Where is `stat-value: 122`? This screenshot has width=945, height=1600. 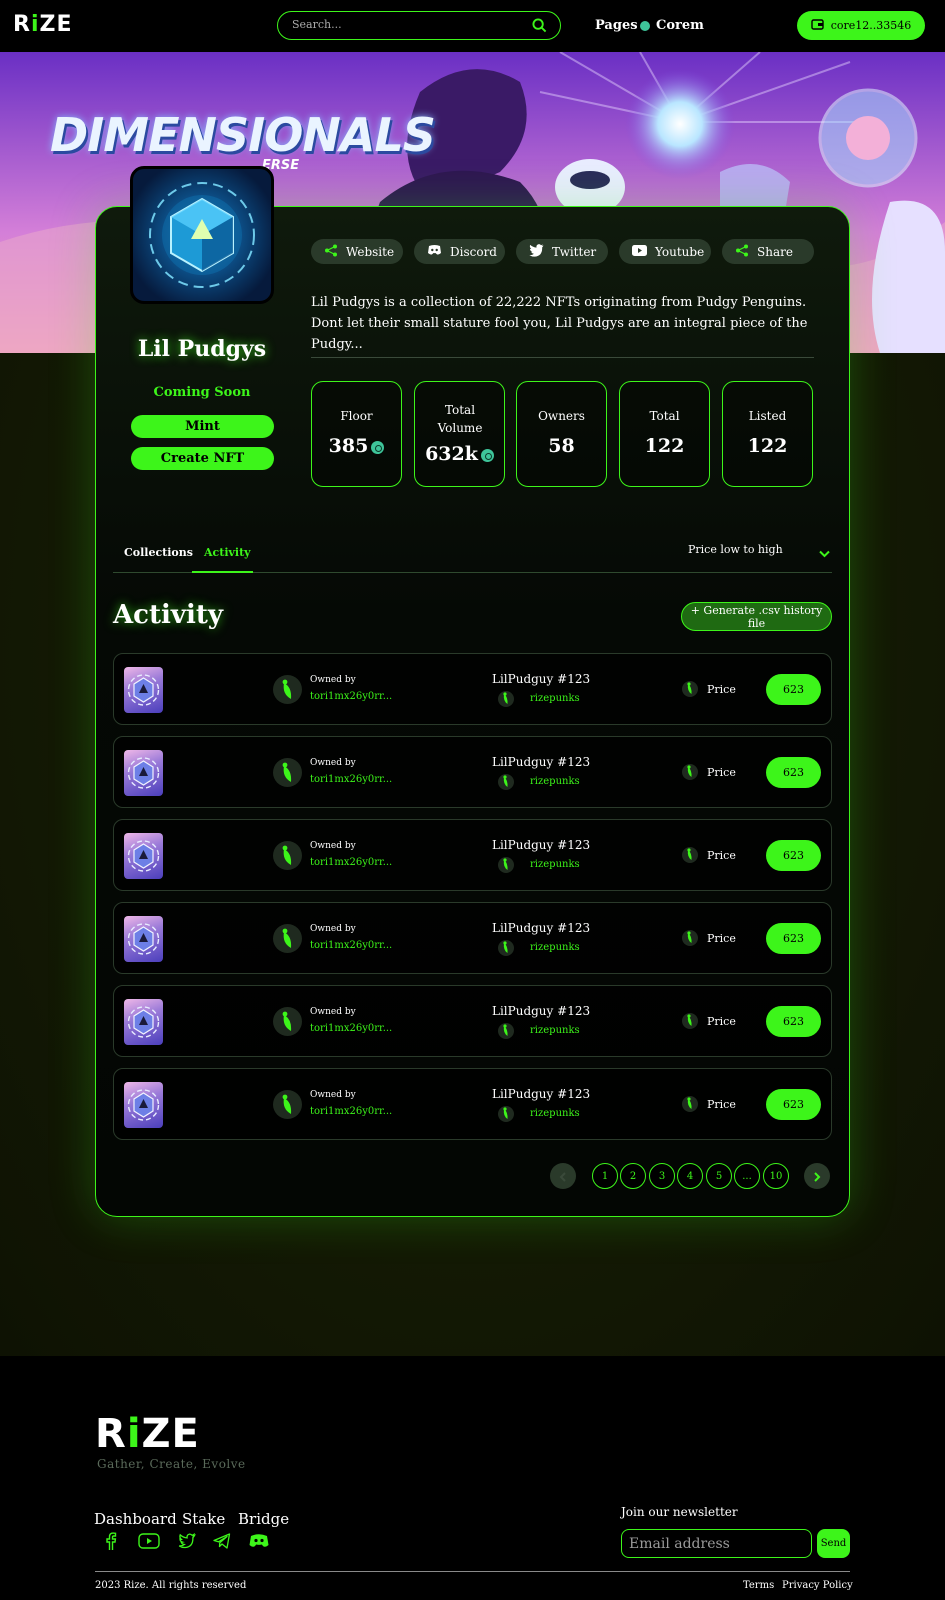 stat-value: 122 is located at coordinates (767, 446).